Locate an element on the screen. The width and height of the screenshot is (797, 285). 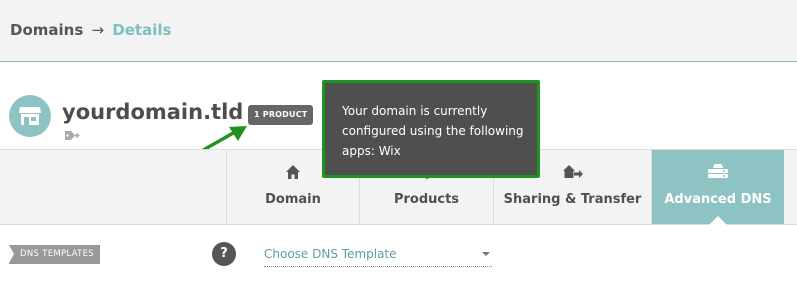
tab-label: Products is located at coordinates (426, 199).